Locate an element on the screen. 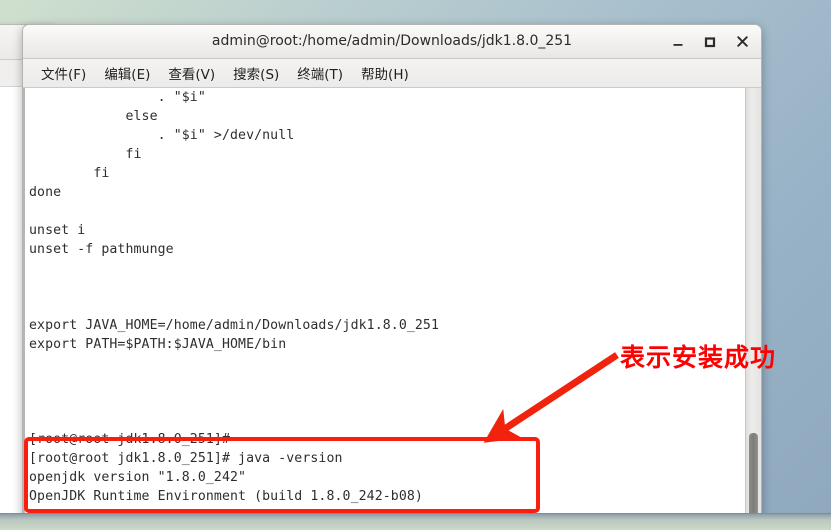 Image resolution: width=831 pixels, height=530 pixels. terminal-line: export PATH=$PATH:$JAVA_HOME/bin is located at coordinates (158, 344).